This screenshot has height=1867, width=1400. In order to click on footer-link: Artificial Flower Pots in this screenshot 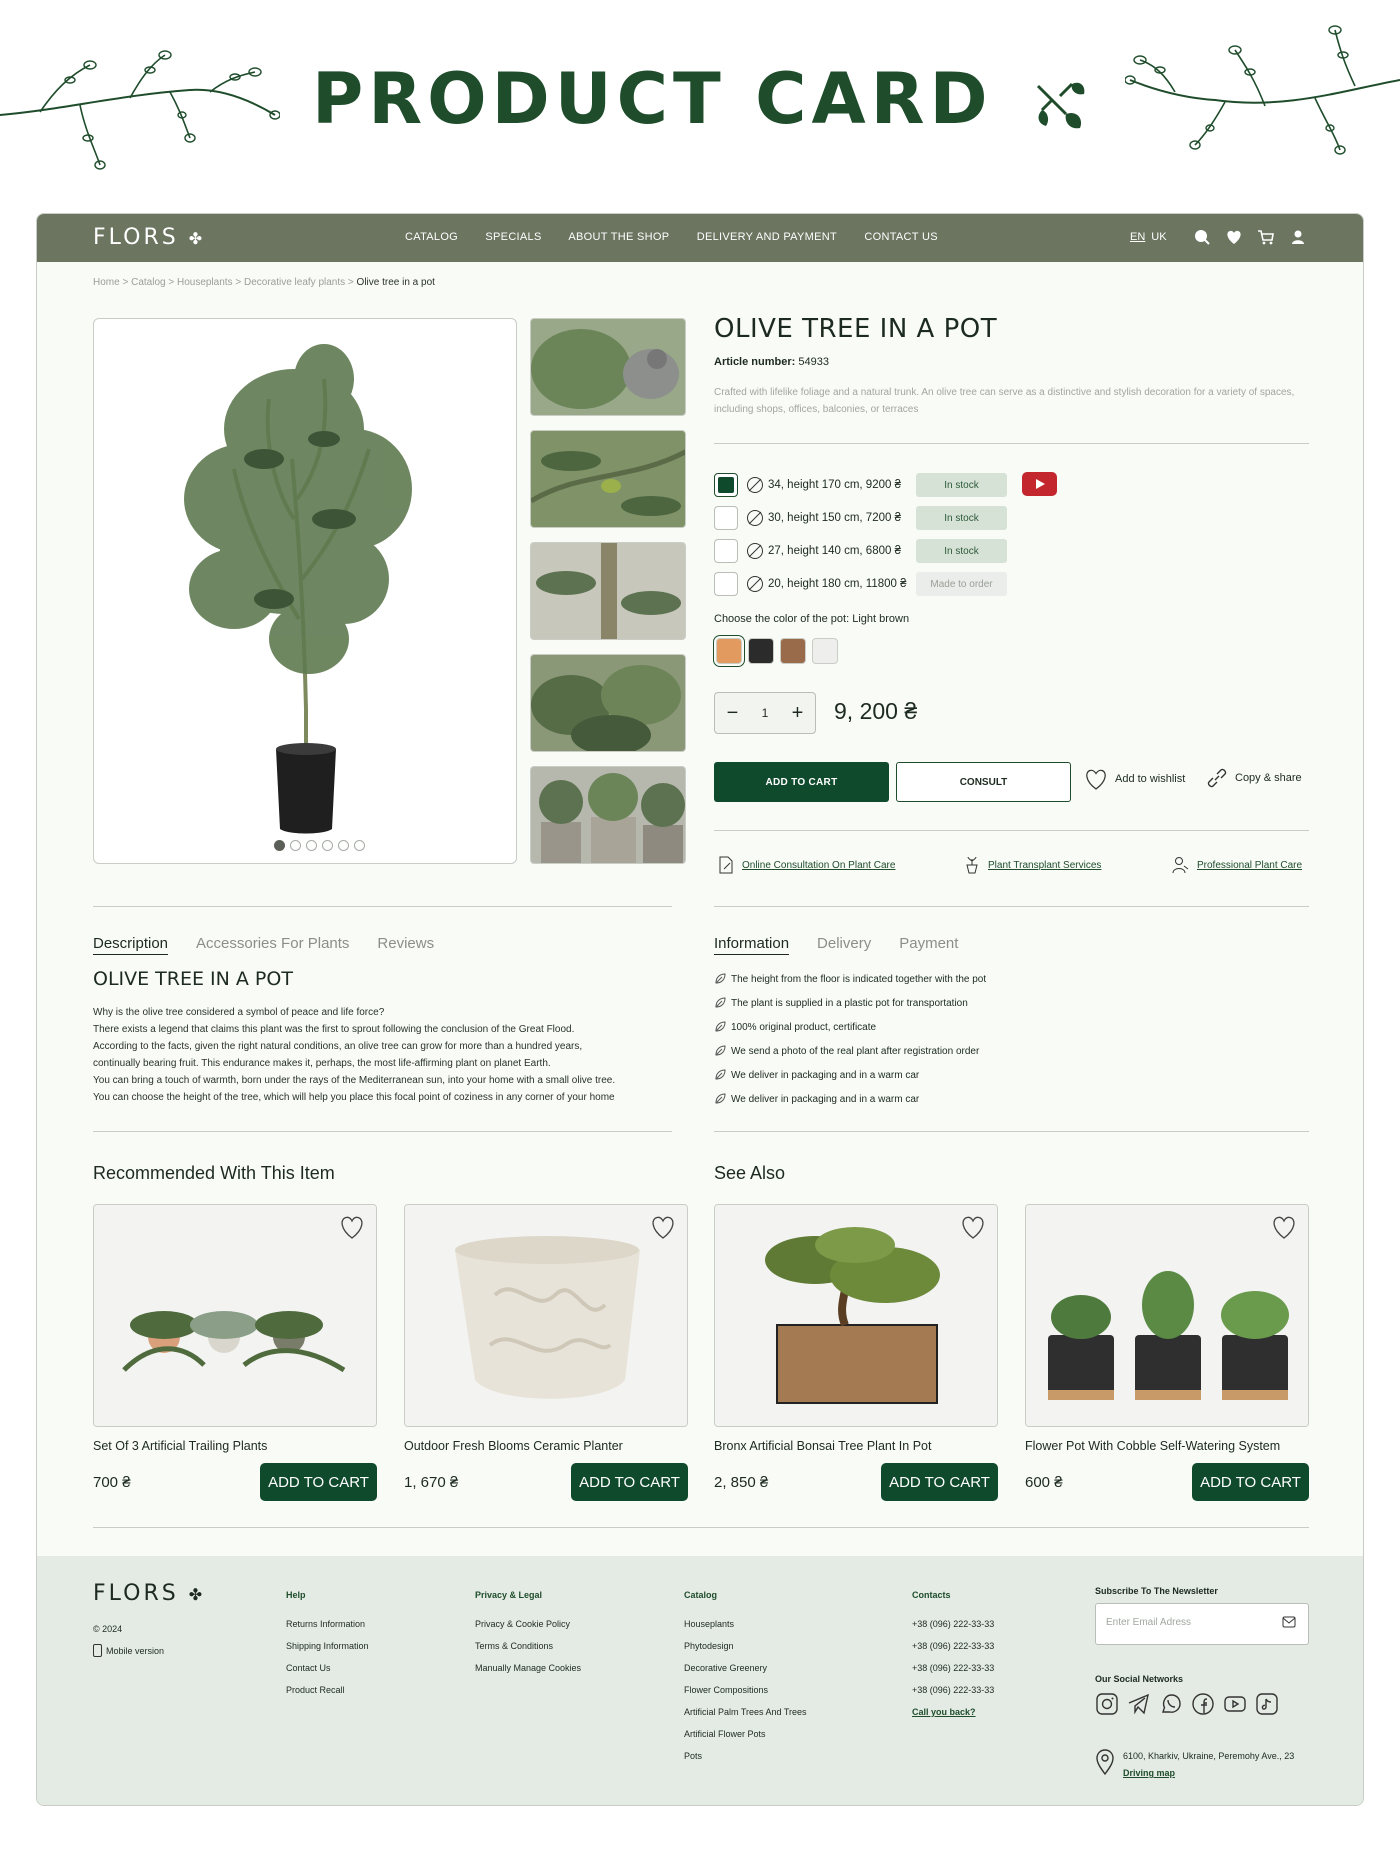, I will do `click(745, 1734)`.